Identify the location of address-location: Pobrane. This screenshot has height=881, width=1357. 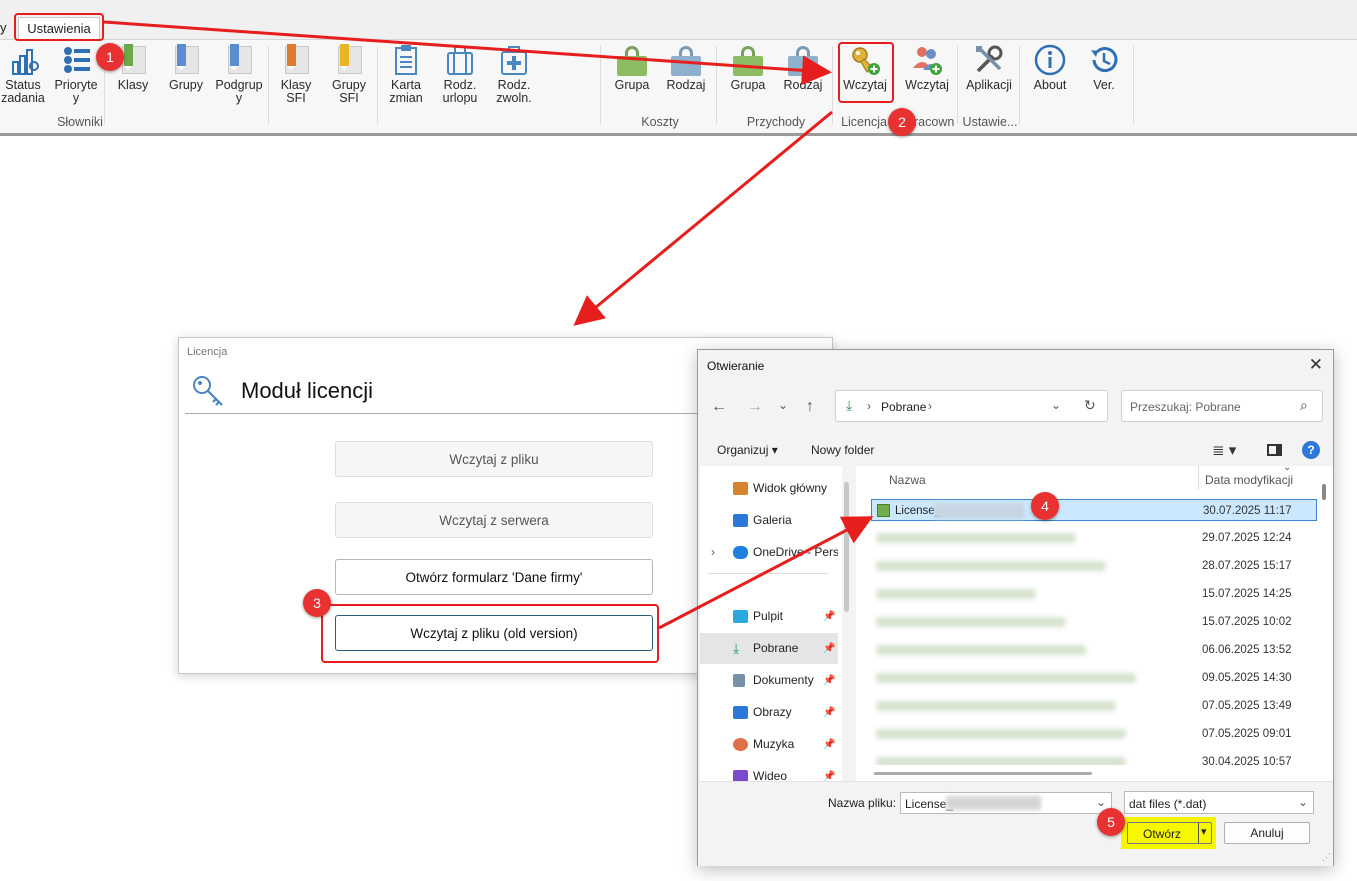
(903, 407).